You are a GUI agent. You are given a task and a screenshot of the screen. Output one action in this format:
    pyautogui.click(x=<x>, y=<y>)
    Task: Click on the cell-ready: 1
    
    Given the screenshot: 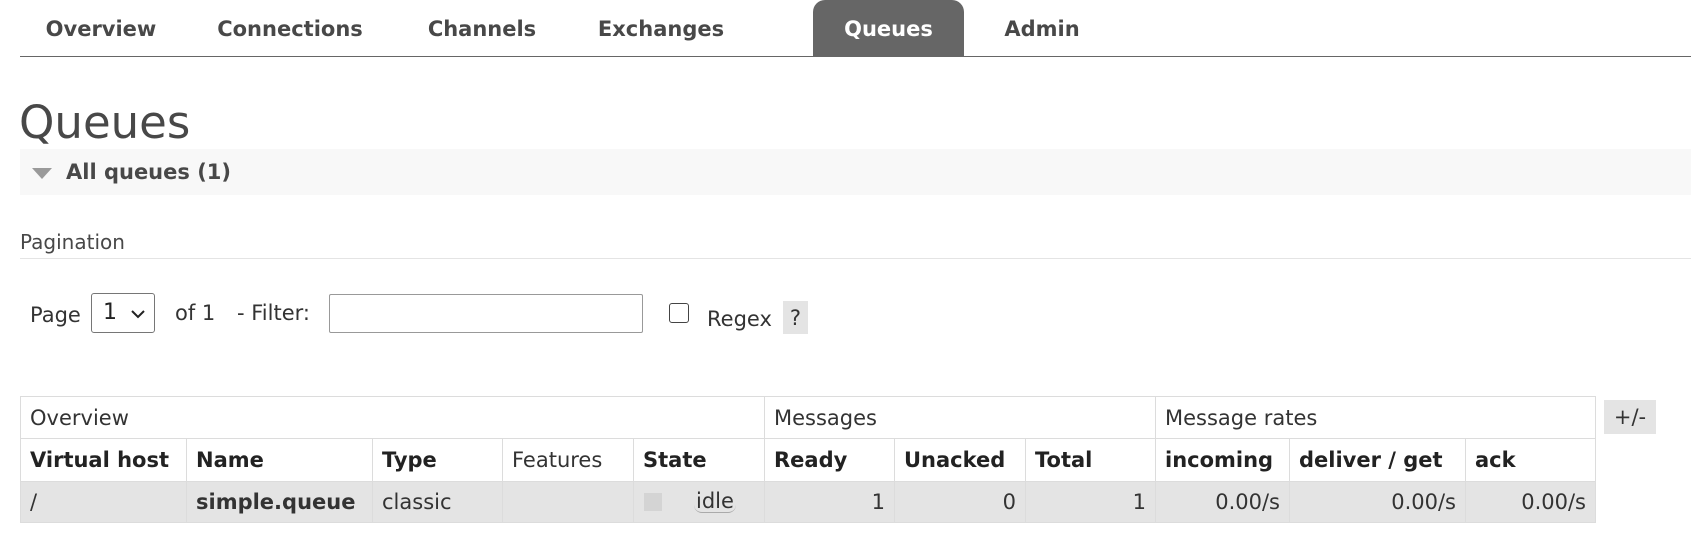 What is the action you would take?
    pyautogui.click(x=829, y=502)
    